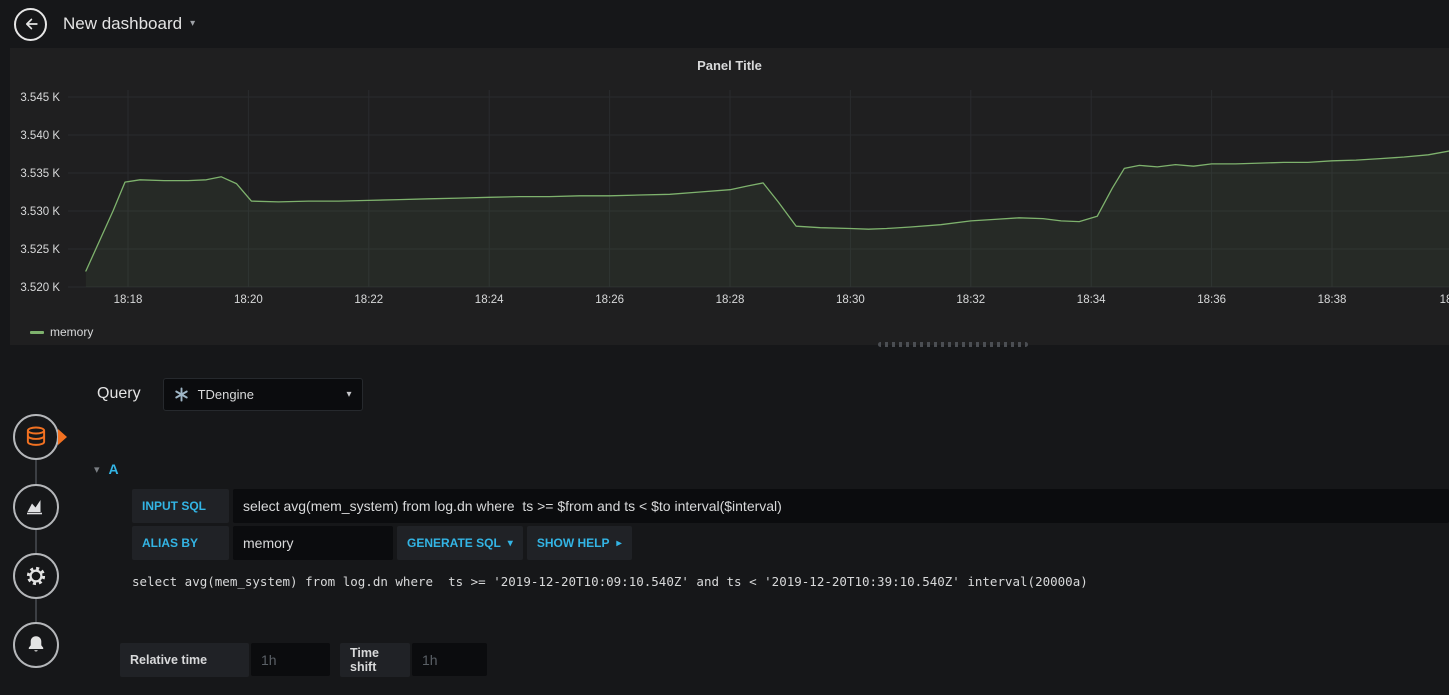 The image size is (1449, 695). I want to click on time-options-row: Relative time Time shift, so click(308, 660).